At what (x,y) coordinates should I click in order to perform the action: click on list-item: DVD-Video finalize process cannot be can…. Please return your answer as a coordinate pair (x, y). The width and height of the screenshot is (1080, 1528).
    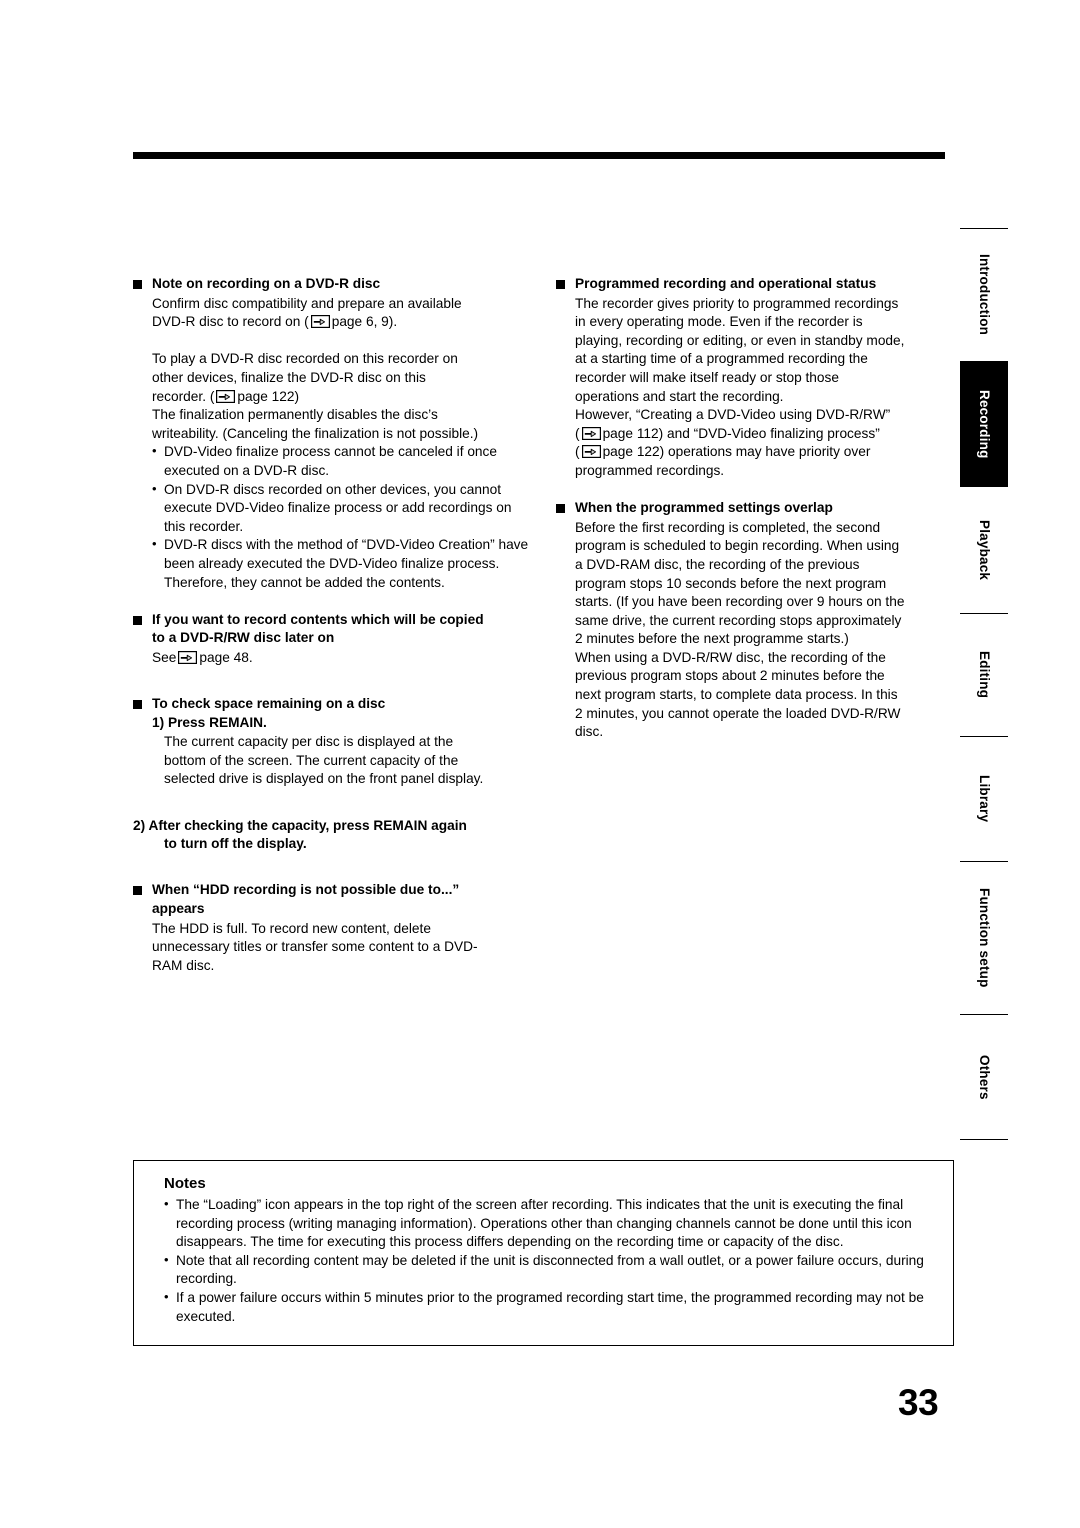
    Looking at the image, I should click on (342, 461).